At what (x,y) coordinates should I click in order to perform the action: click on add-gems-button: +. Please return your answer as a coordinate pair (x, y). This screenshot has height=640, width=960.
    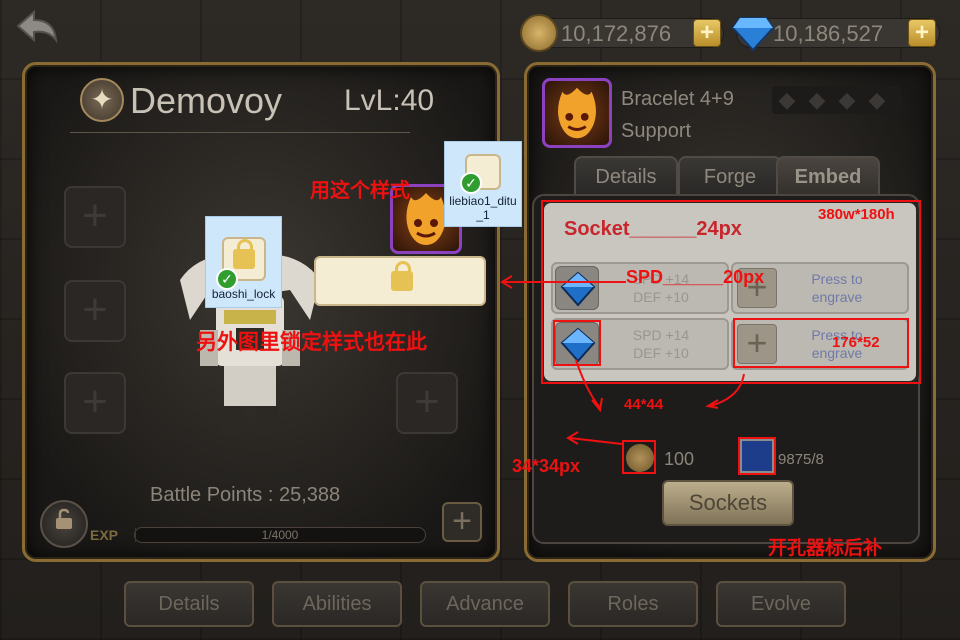
    Looking at the image, I should click on (922, 33).